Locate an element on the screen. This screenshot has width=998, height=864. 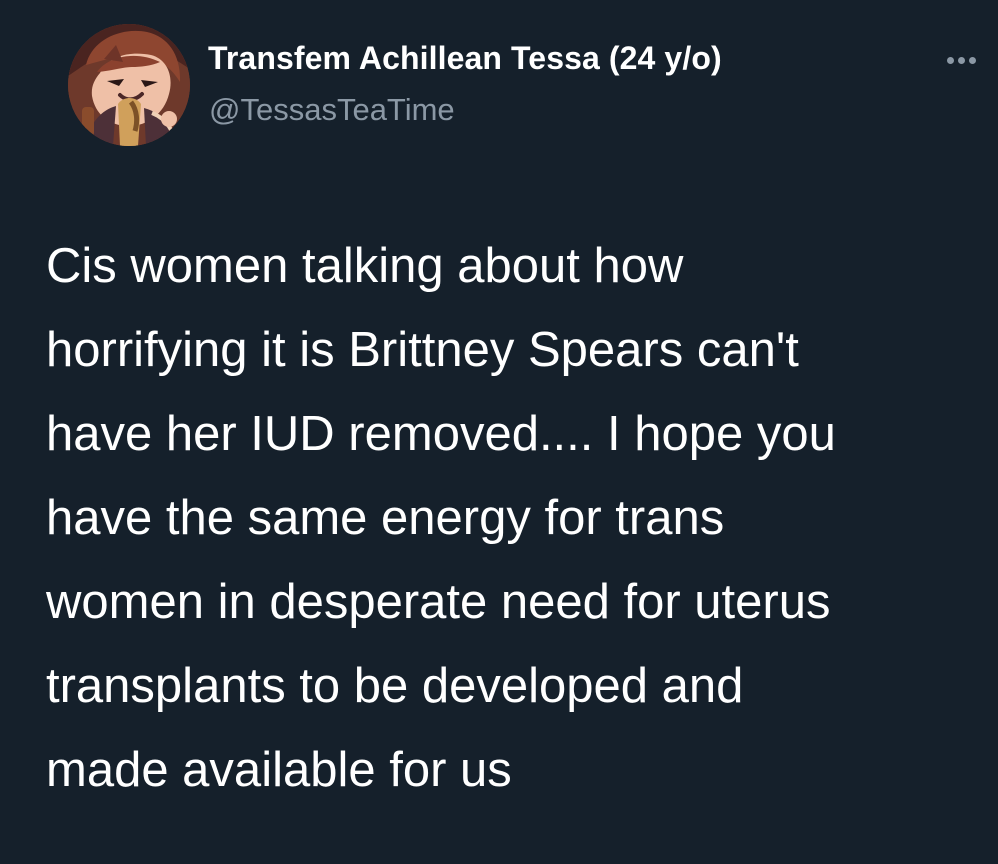
cartoon-avatar-icon is located at coordinates (129, 85).